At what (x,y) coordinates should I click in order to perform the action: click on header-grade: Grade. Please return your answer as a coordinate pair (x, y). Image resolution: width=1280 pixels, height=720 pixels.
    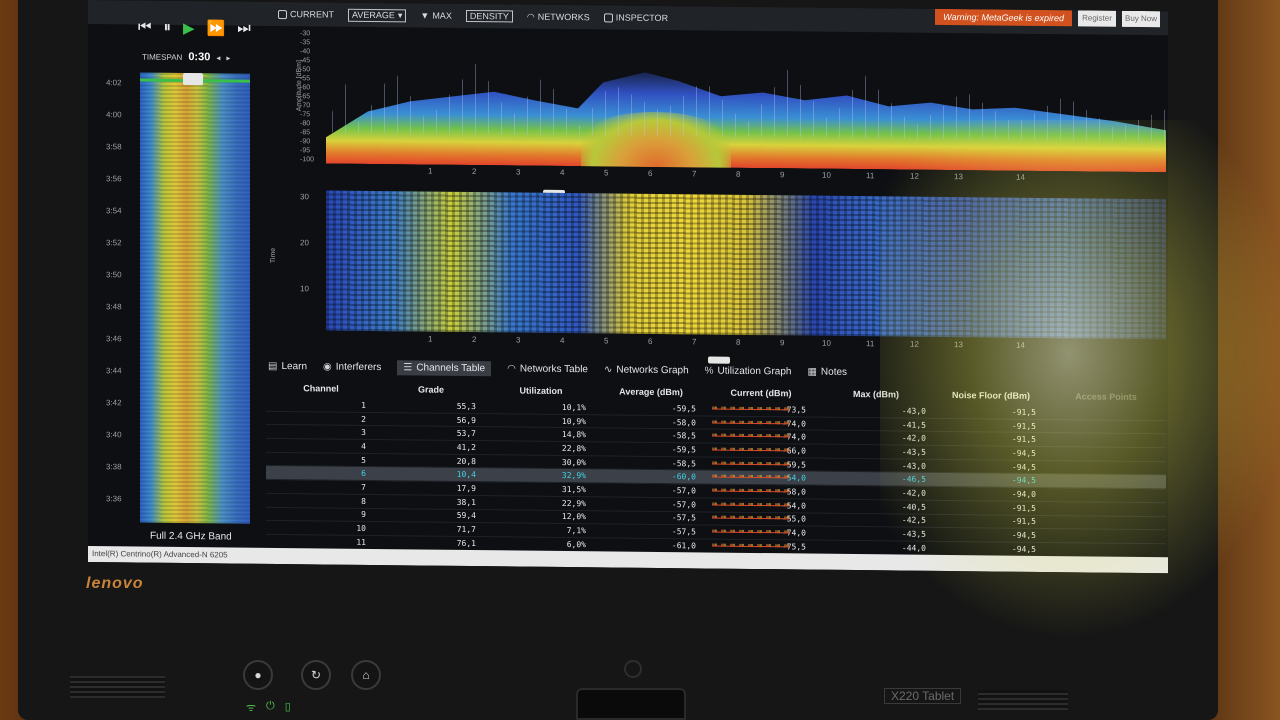
    Looking at the image, I should click on (431, 389).